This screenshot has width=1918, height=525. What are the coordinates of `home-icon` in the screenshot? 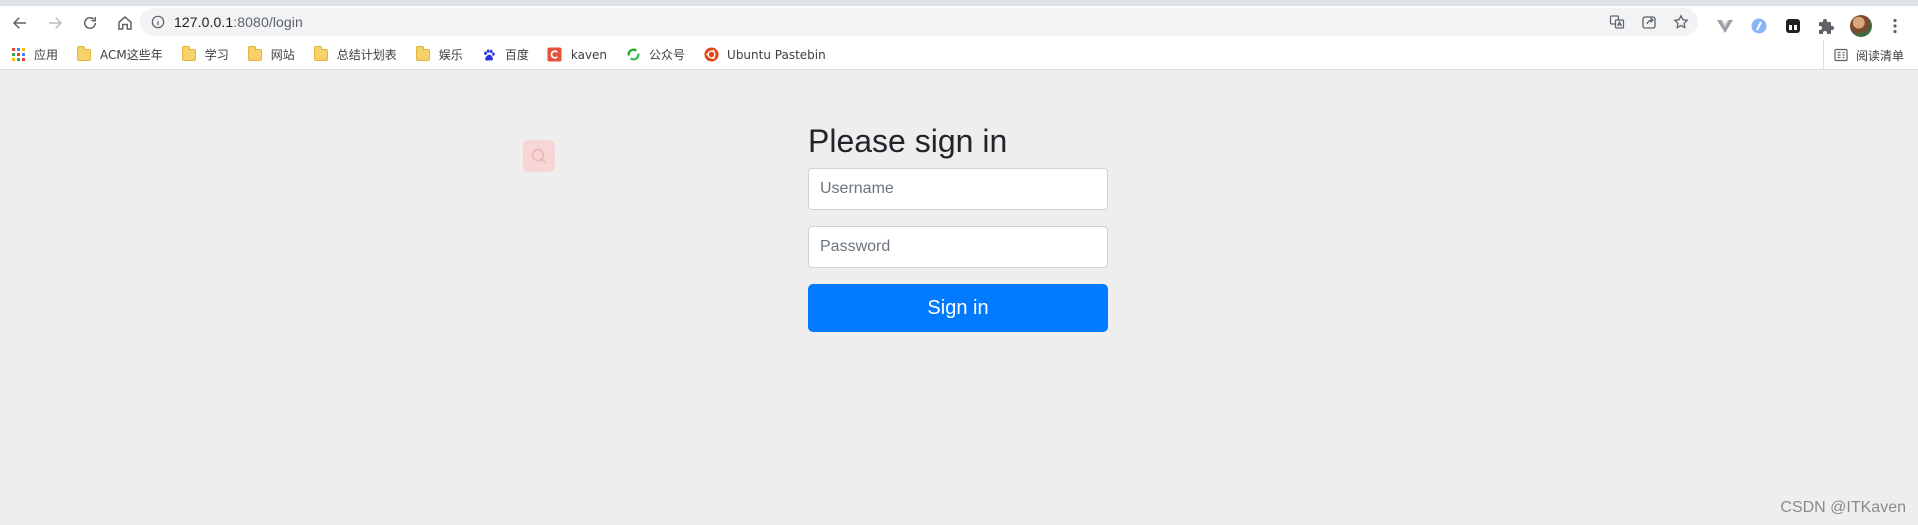 It's located at (125, 23).